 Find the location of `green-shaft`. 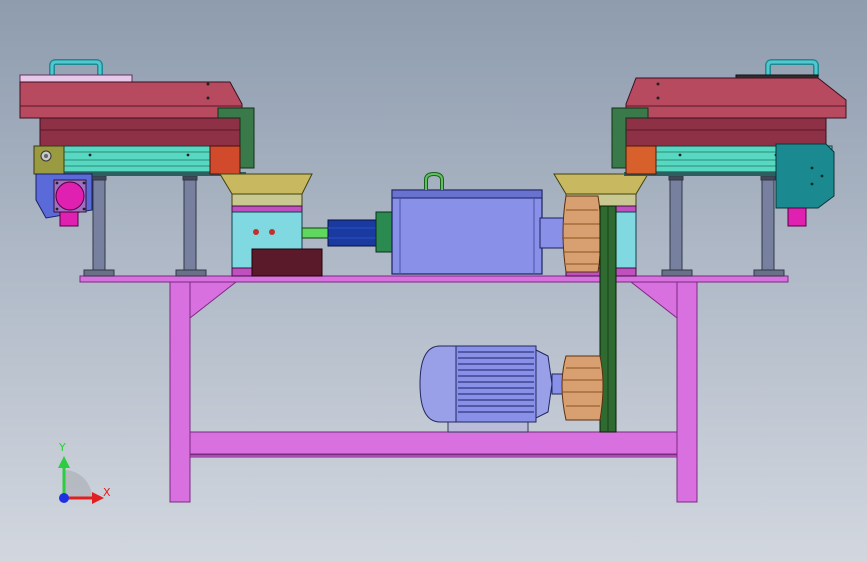

green-shaft is located at coordinates (316, 233).